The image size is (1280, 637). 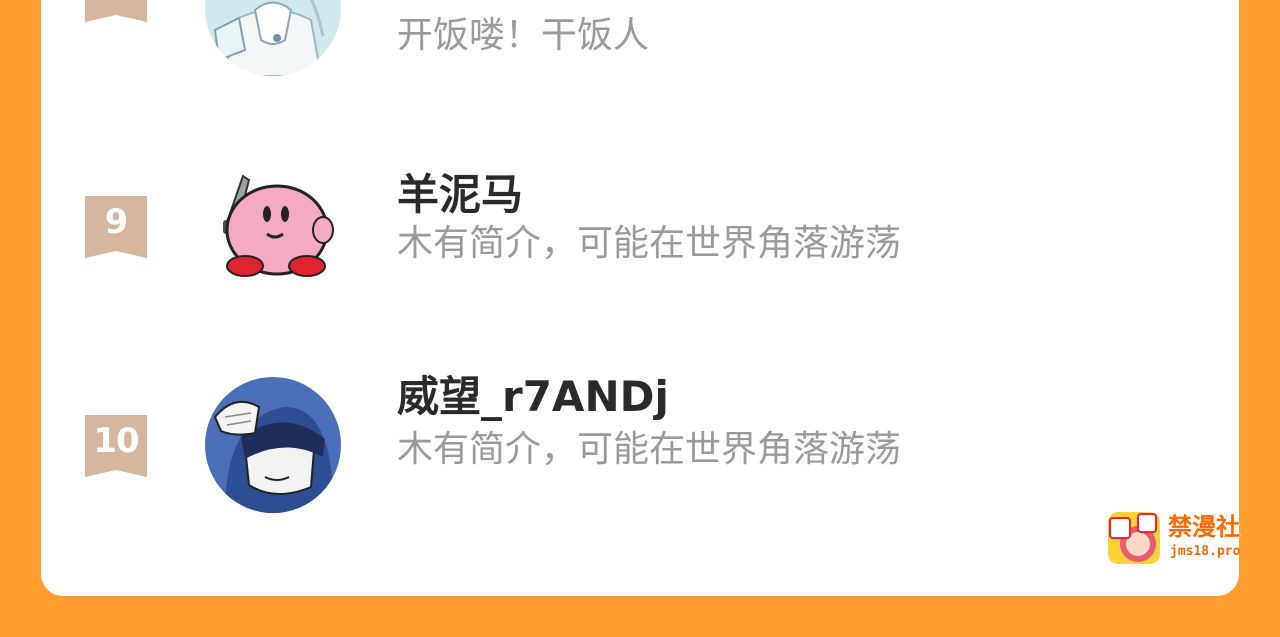 I want to click on rank-badge: 9, so click(x=116, y=227).